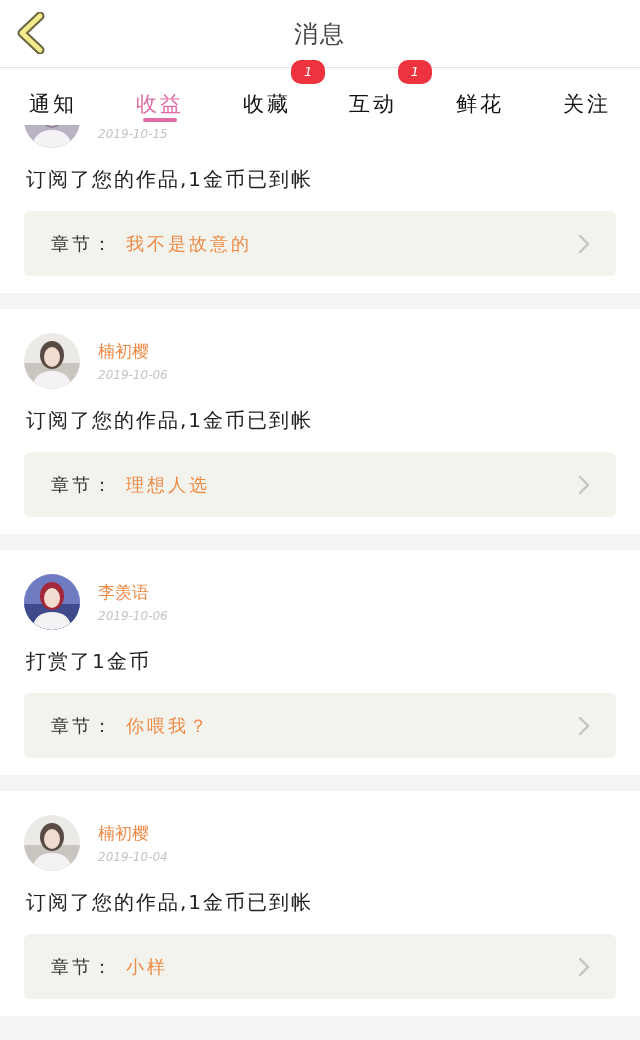  Describe the element at coordinates (89, 661) in the screenshot. I see `message-text: 打赏了1金币` at that location.